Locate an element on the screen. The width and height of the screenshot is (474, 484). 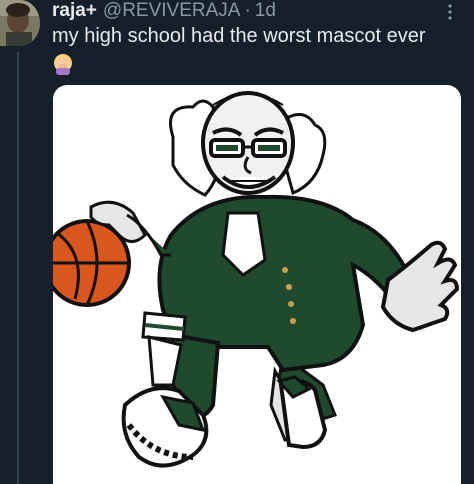
woman-facepalming-emoji is located at coordinates (63, 64).